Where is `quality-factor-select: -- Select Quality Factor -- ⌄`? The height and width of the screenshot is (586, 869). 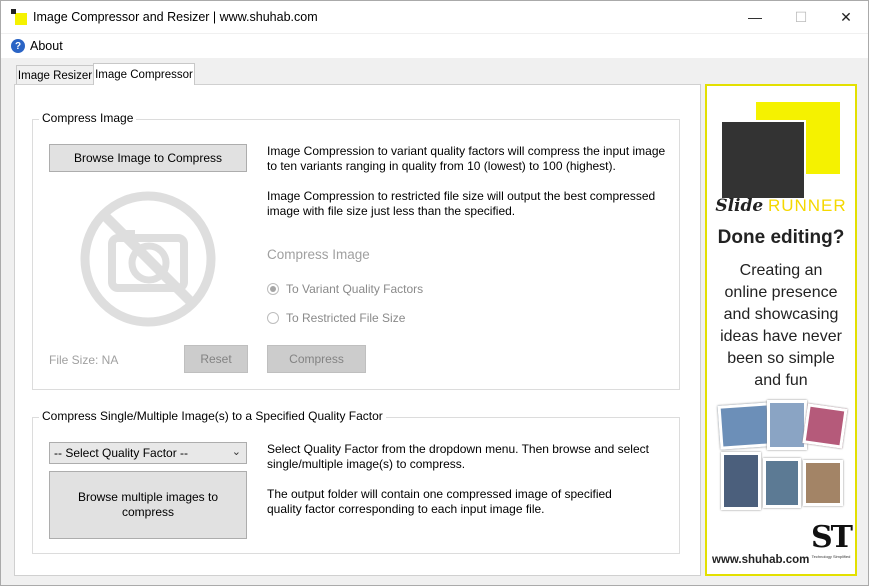 quality-factor-select: -- Select Quality Factor -- ⌄ is located at coordinates (148, 453).